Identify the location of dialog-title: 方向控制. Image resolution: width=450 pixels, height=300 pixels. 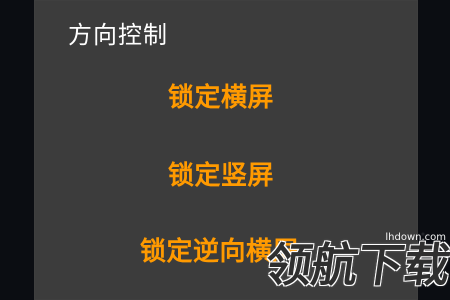
(118, 35).